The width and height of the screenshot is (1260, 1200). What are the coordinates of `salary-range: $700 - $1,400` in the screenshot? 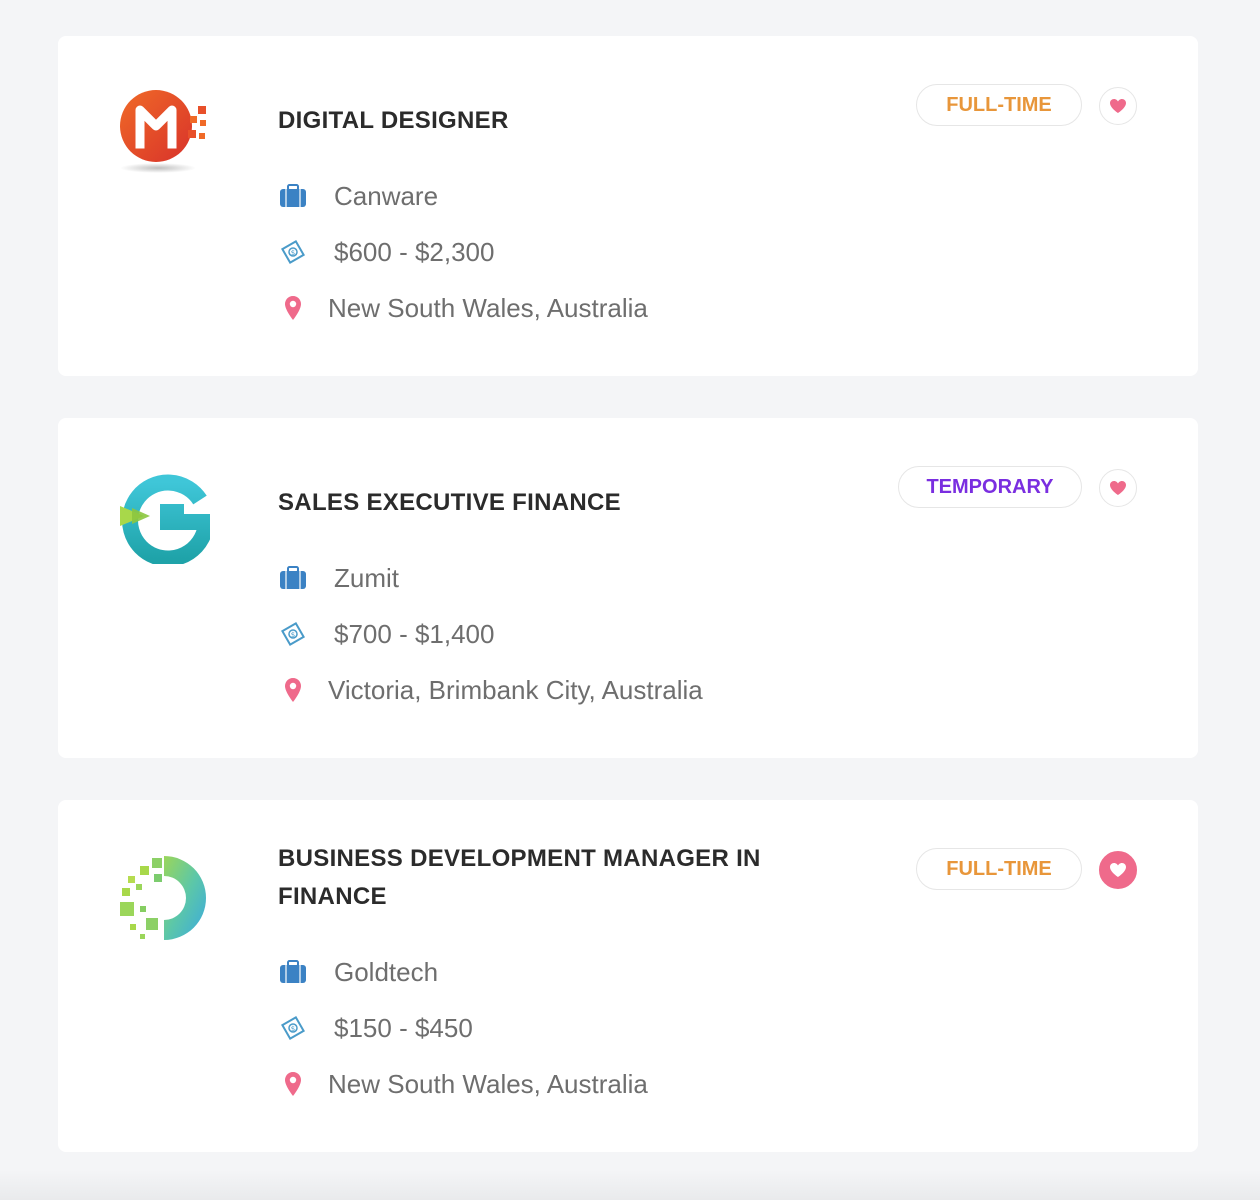 It's located at (414, 633).